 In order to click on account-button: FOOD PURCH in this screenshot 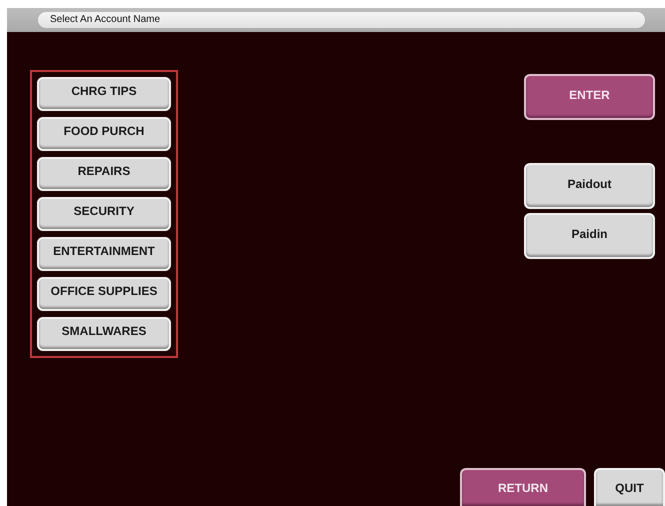, I will do `click(104, 134)`.